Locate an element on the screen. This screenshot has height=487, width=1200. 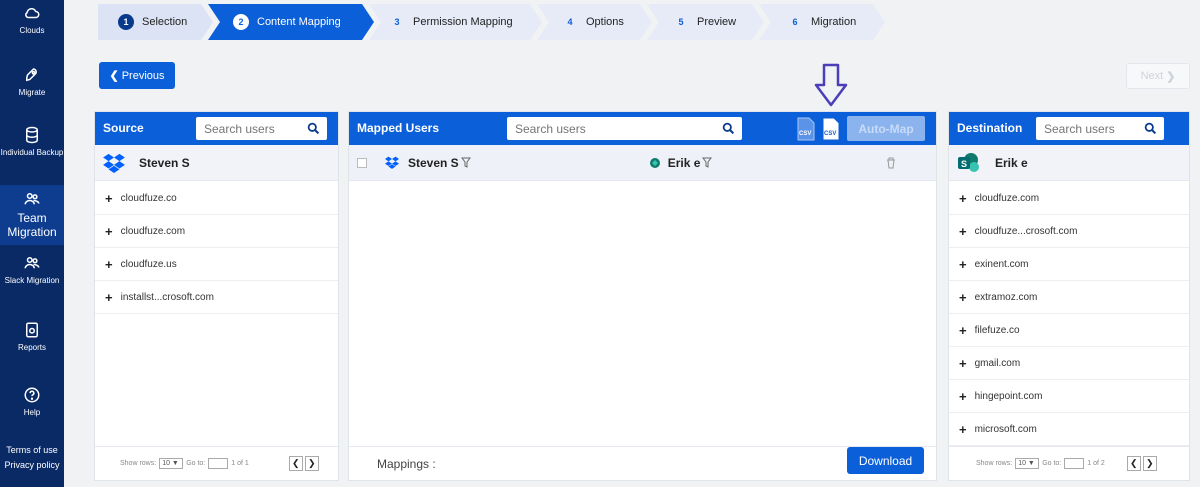
next-button: Next ❯ is located at coordinates (1158, 76).